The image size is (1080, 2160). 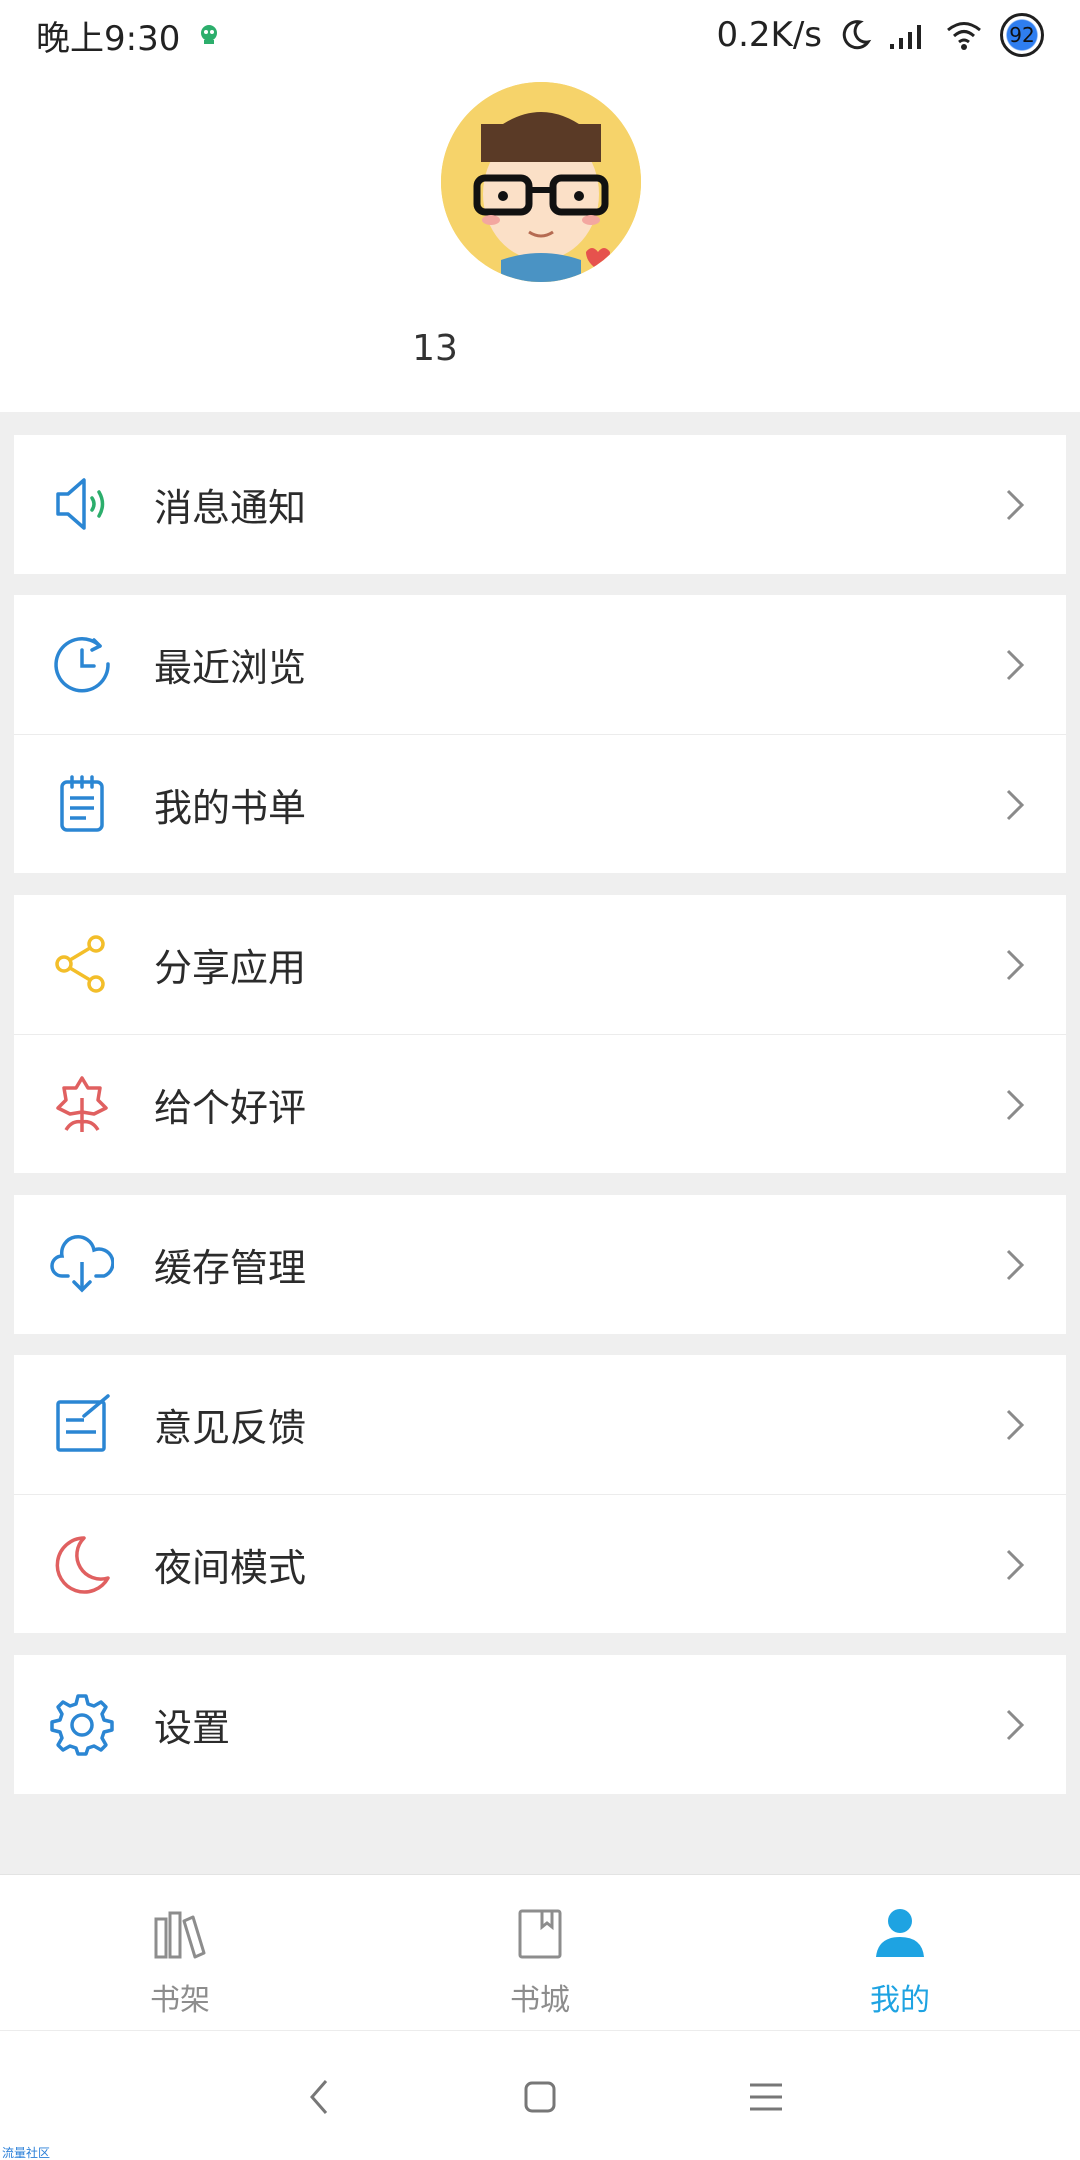 What do you see at coordinates (230, 807) in the screenshot?
I see `menu-label: 我的书单` at bounding box center [230, 807].